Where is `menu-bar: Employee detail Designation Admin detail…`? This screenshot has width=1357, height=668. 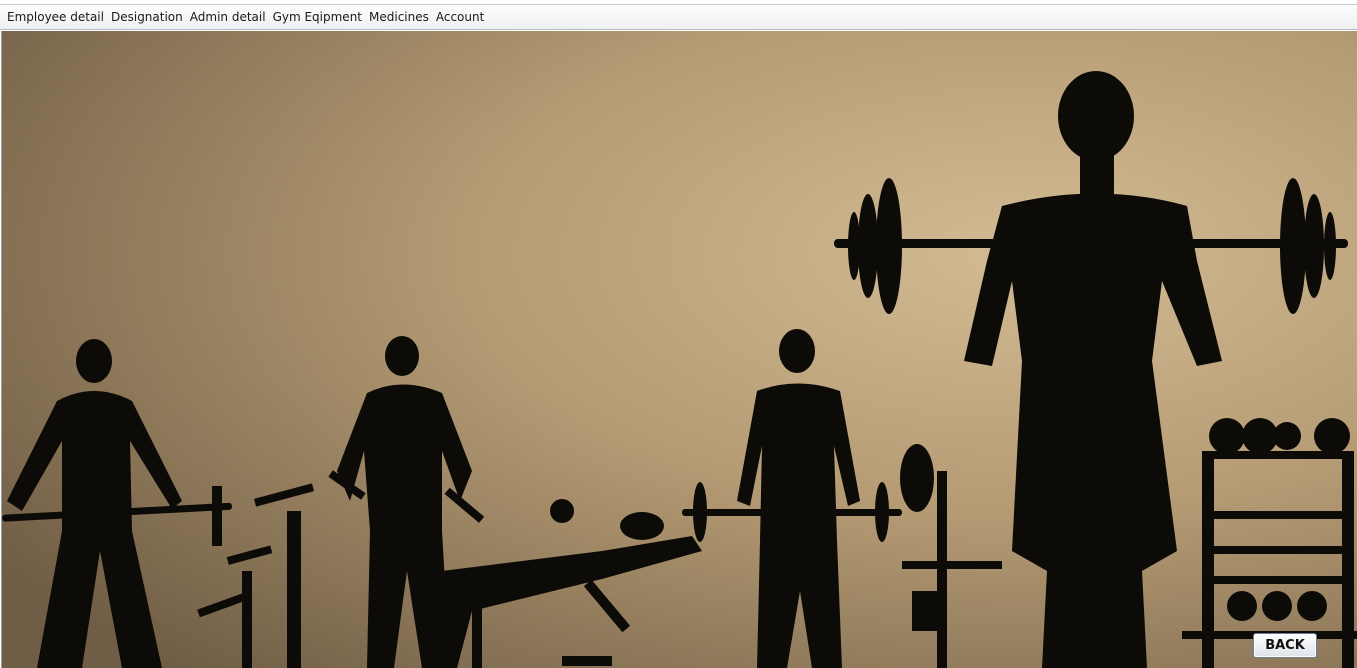
menu-bar: Employee detail Designation Admin detail… is located at coordinates (678, 17).